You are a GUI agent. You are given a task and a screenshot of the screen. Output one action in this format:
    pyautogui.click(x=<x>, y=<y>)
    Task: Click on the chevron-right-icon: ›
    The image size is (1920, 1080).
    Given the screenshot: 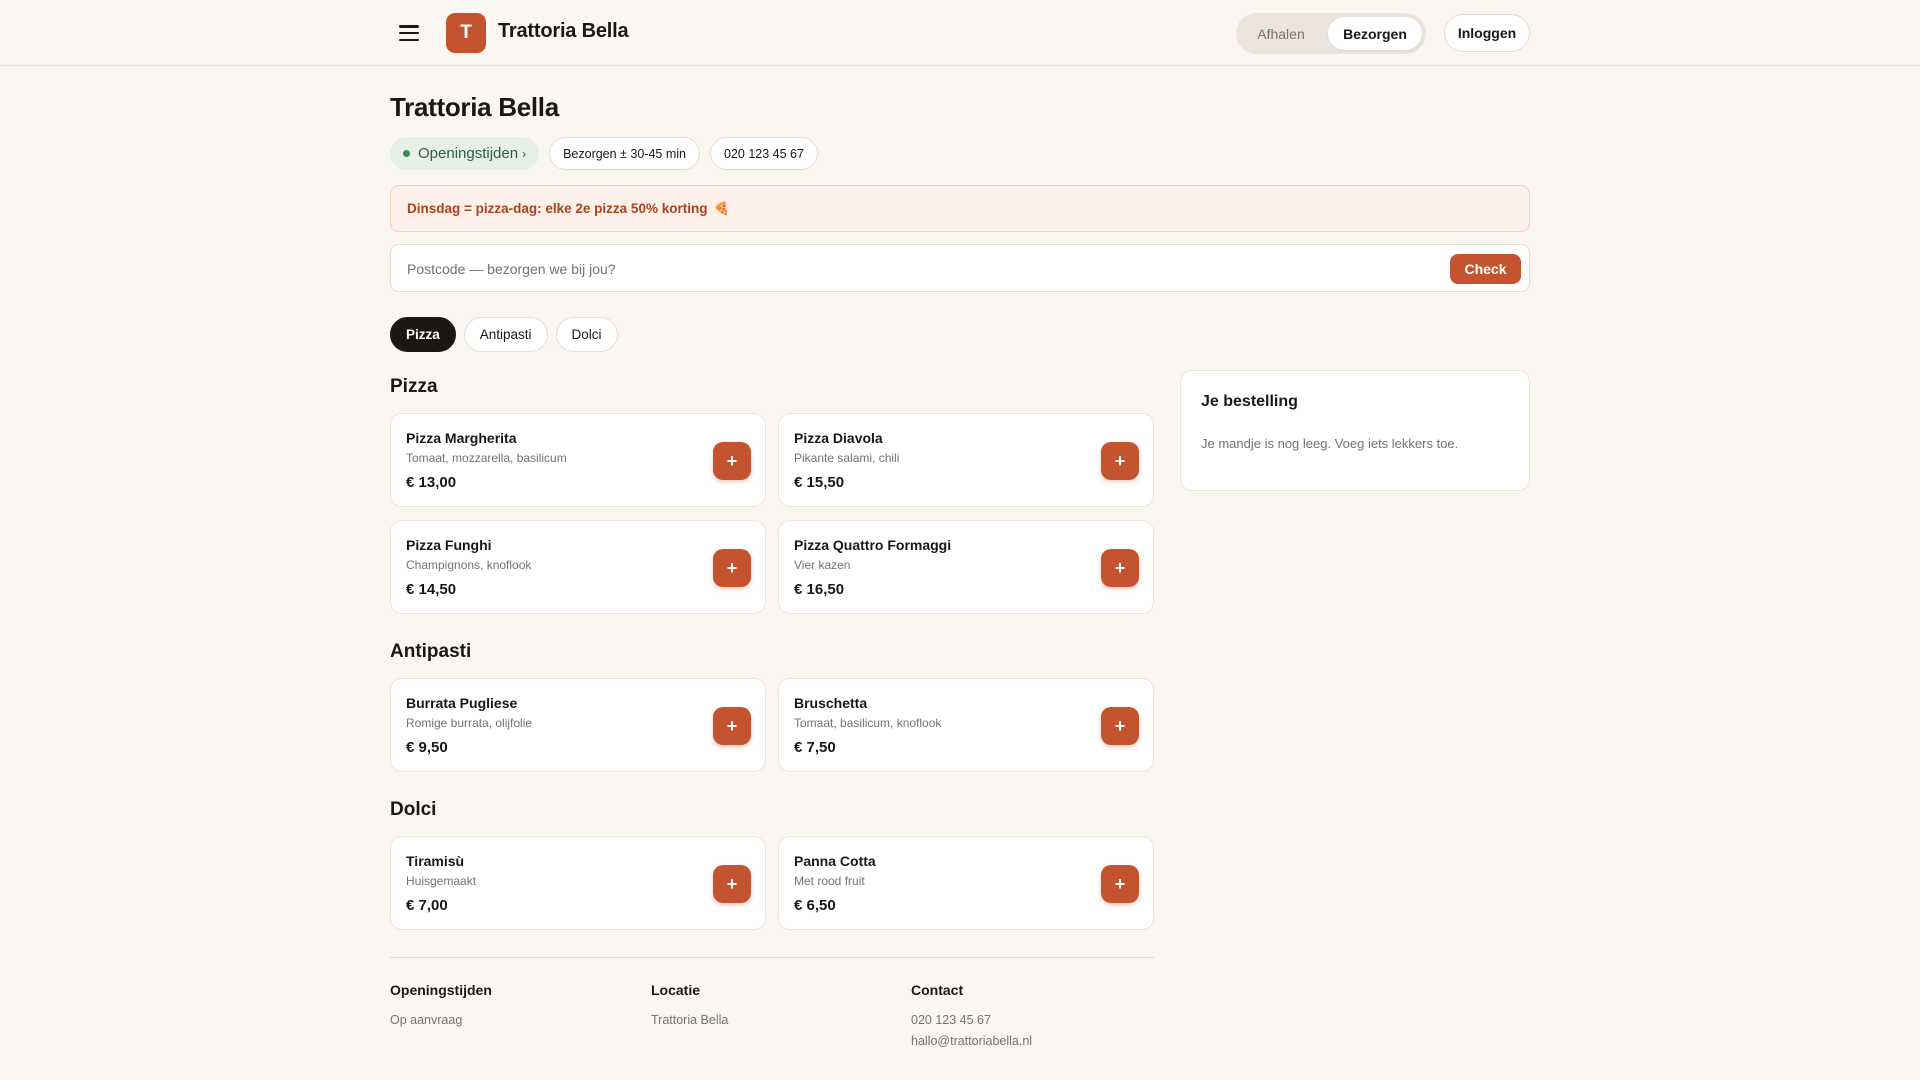 What is the action you would take?
    pyautogui.click(x=524, y=153)
    